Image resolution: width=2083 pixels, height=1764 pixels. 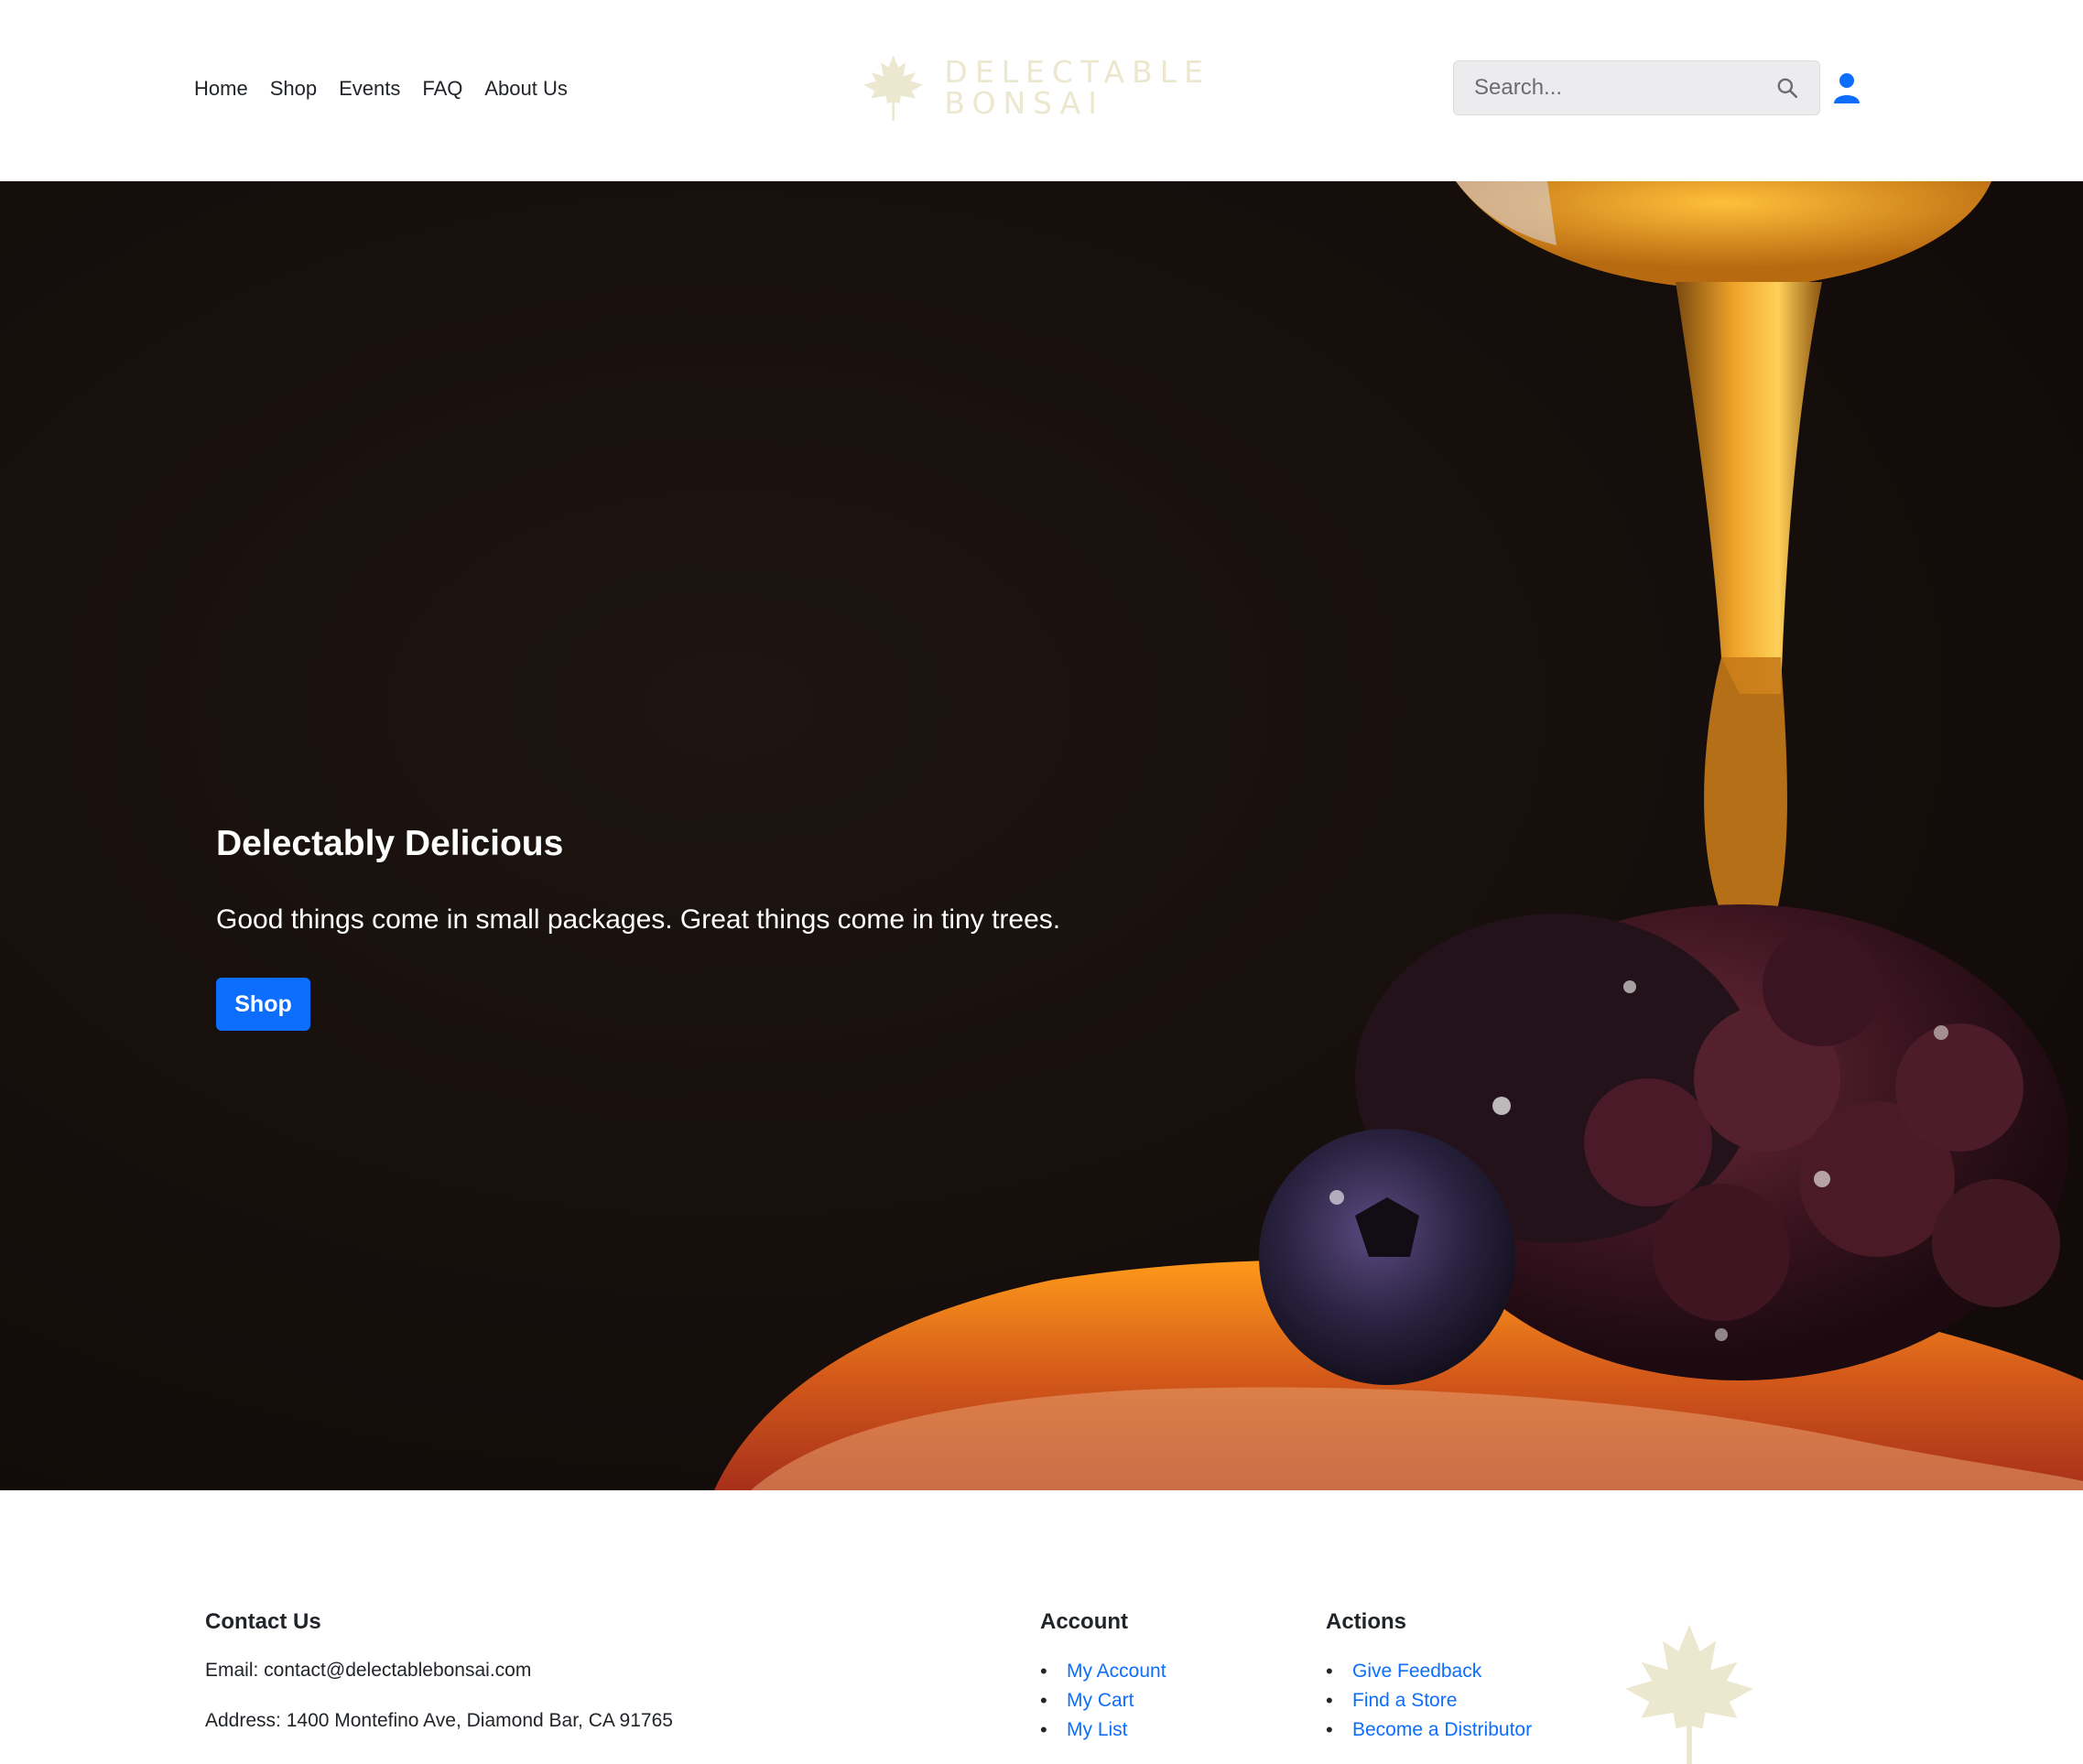 I want to click on list-item: My List, so click(x=1103, y=1730).